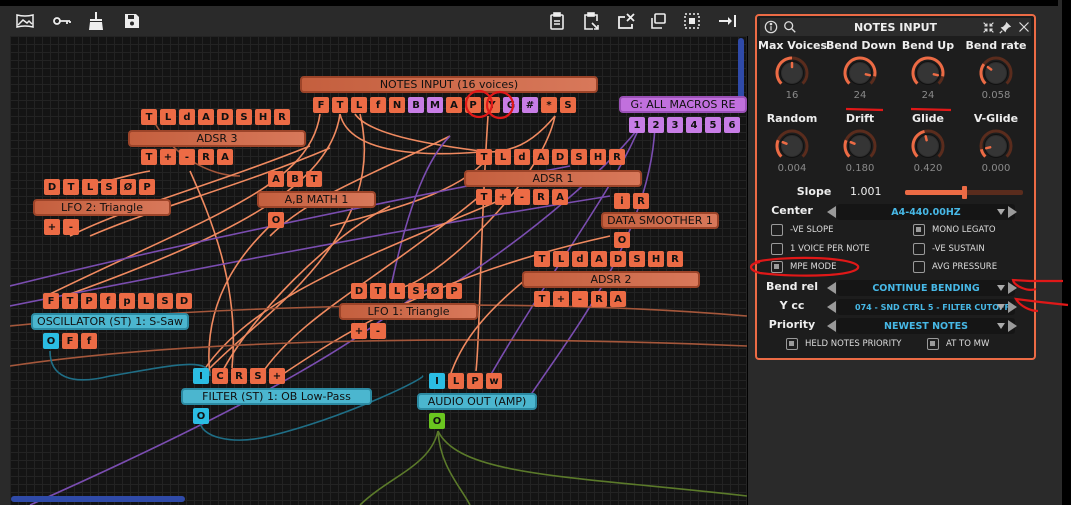  Describe the element at coordinates (861, 70) in the screenshot. I see `knob-bend-down: Bend Down 24` at that location.